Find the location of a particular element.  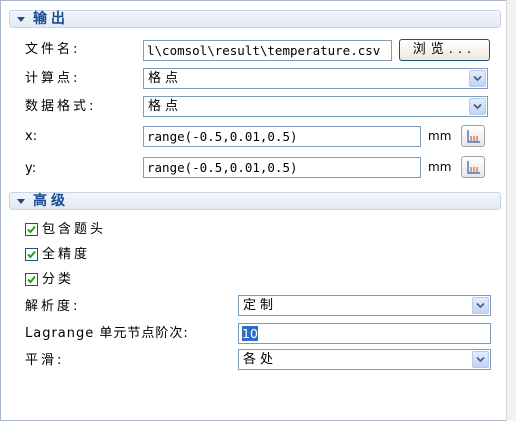

calc-point-select: 格点 is located at coordinates (315, 78).